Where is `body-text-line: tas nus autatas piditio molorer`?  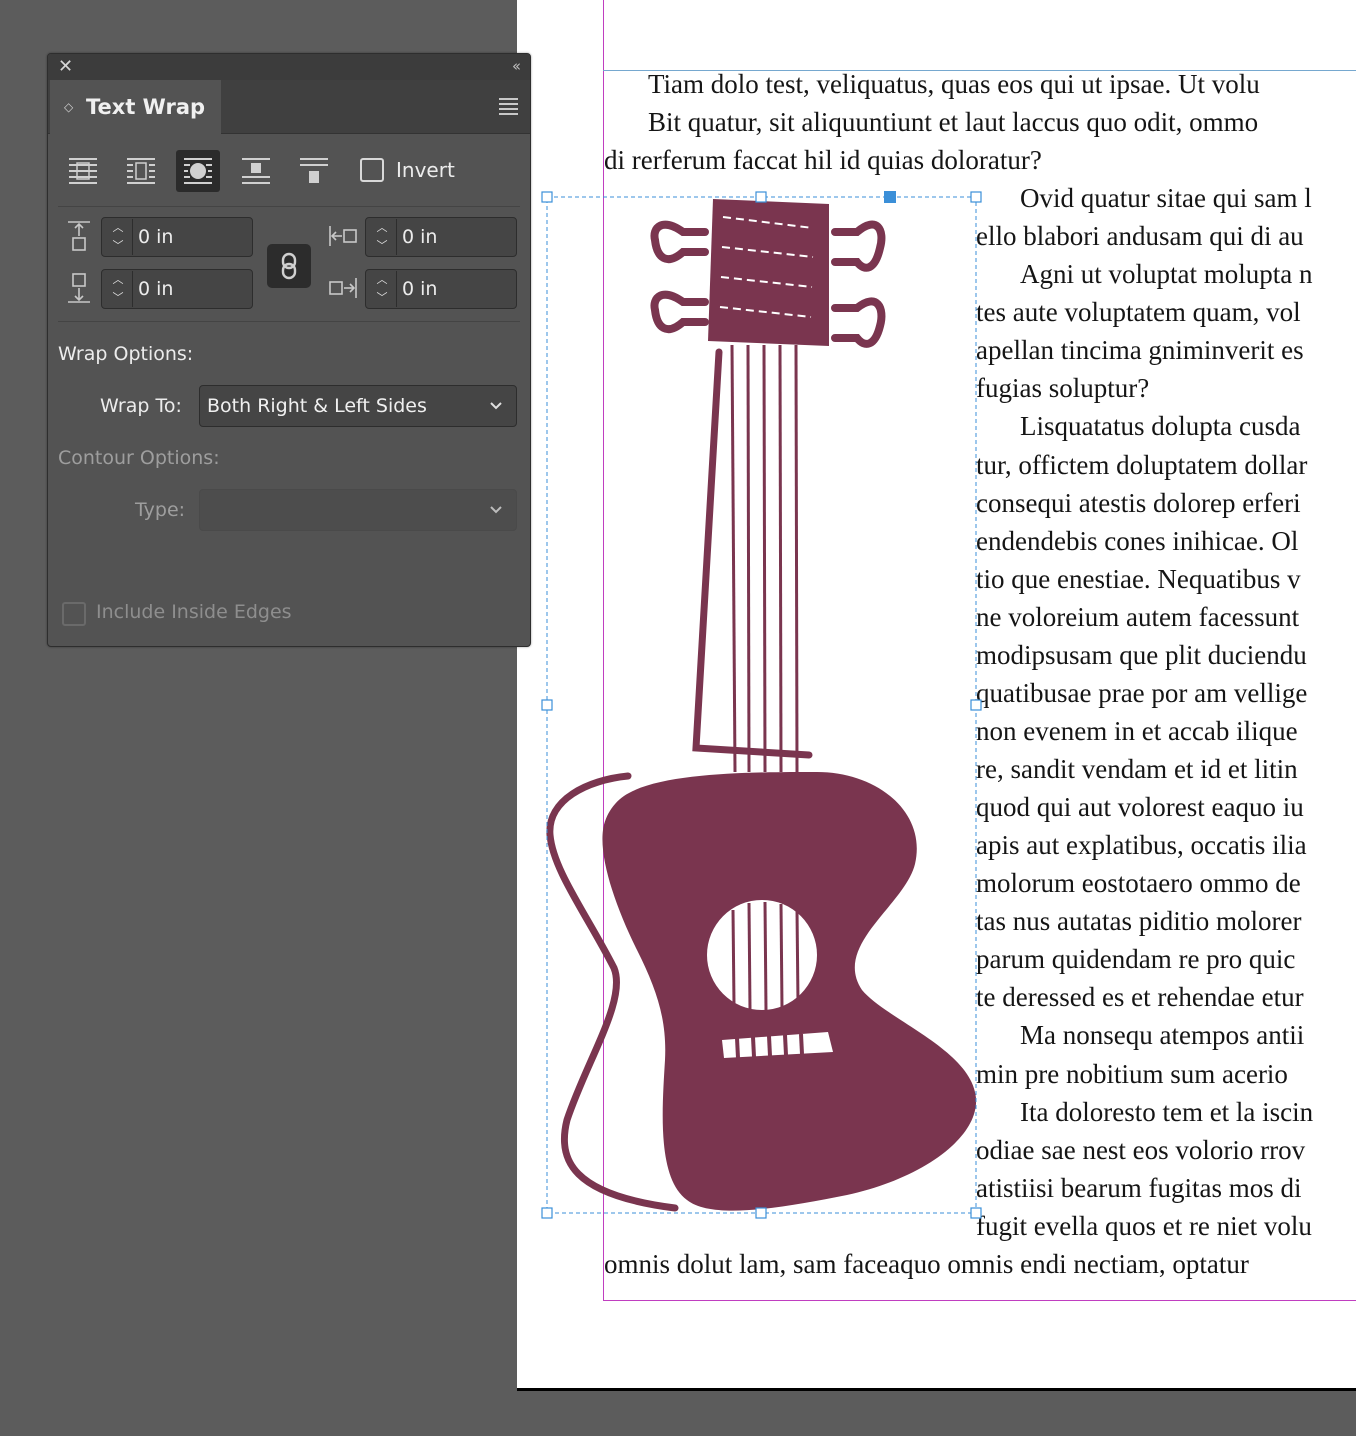
body-text-line: tas nus autatas piditio molorer is located at coordinates (1138, 921).